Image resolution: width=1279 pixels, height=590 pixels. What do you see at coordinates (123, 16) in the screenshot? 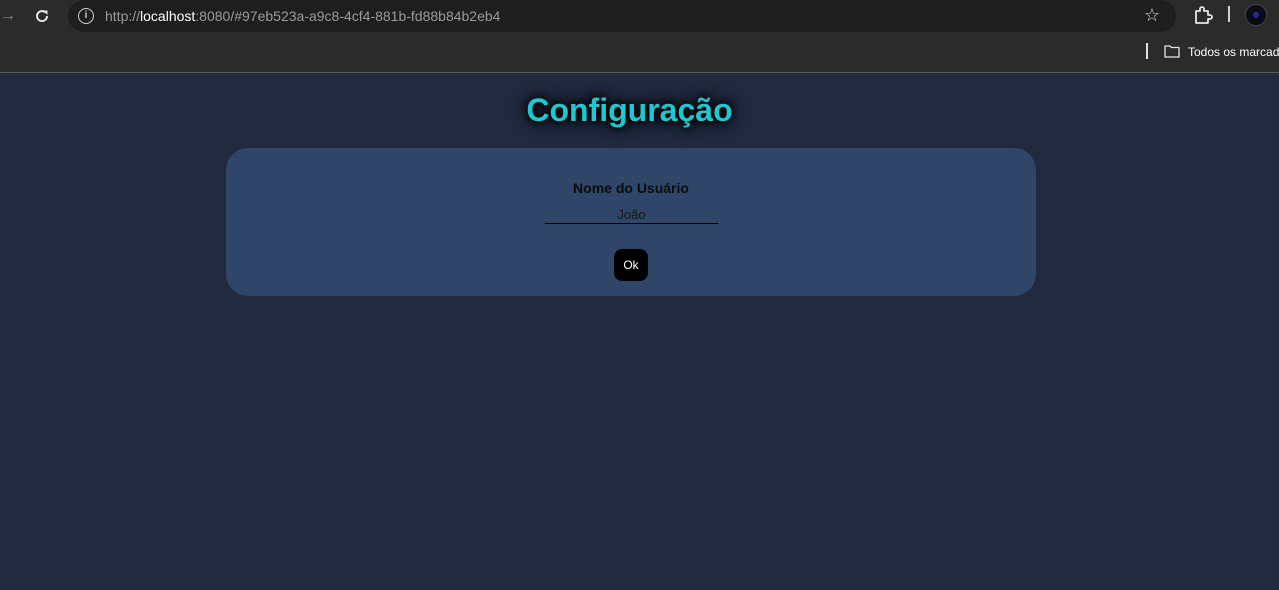
I see `url-scheme: http://` at bounding box center [123, 16].